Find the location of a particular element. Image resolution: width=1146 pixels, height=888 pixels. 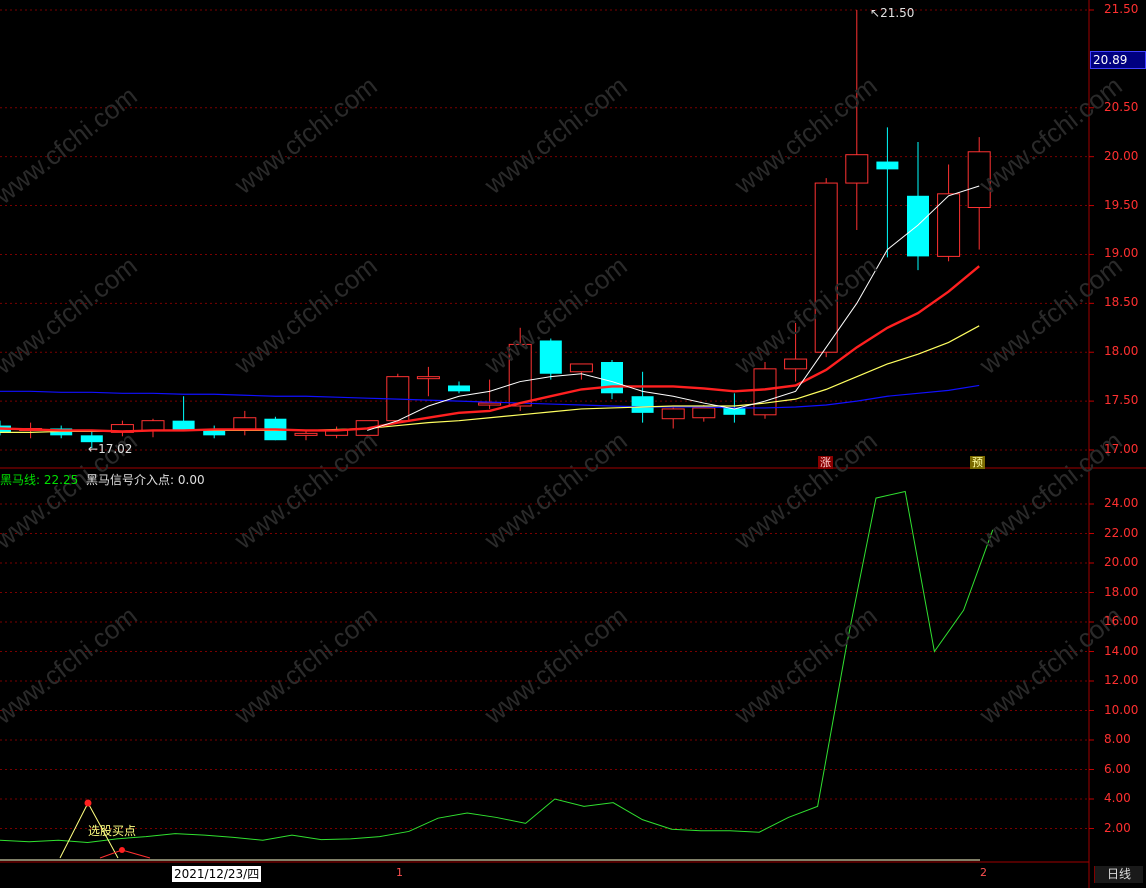

low-price-label: ←17.02 is located at coordinates (110, 449).